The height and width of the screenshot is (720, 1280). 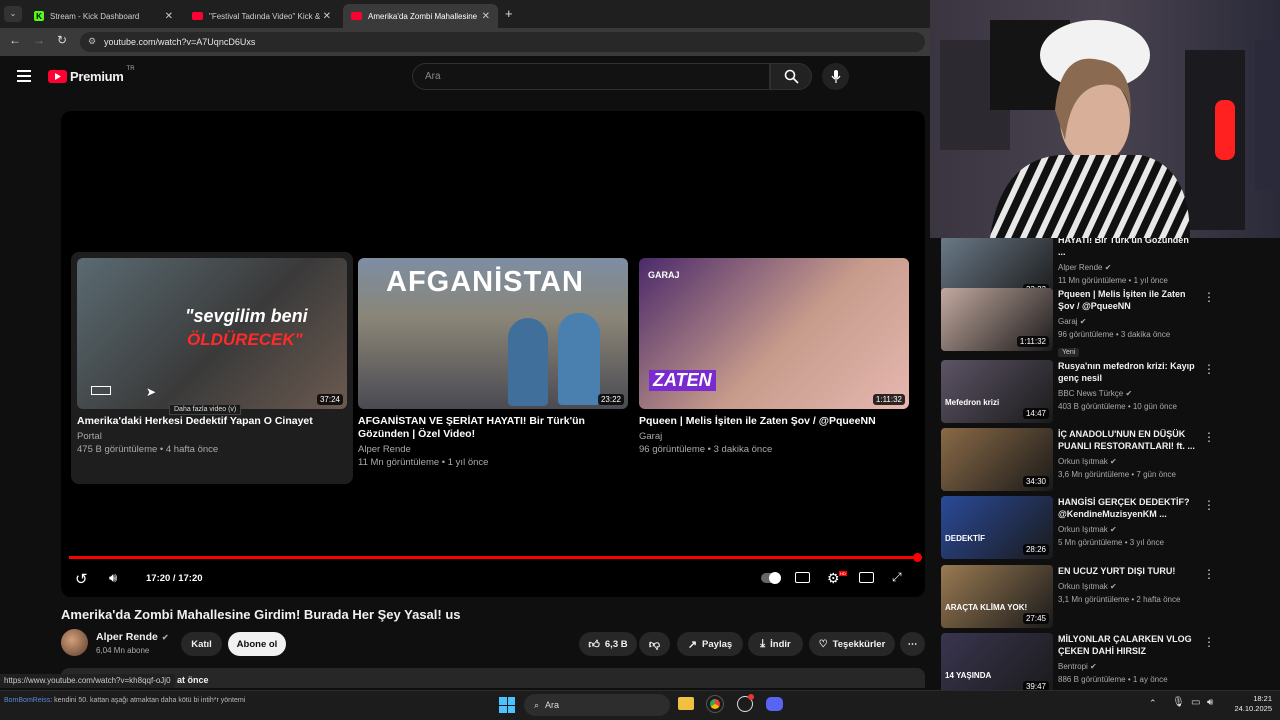 I want to click on scrubber-handle, so click(x=917, y=557).